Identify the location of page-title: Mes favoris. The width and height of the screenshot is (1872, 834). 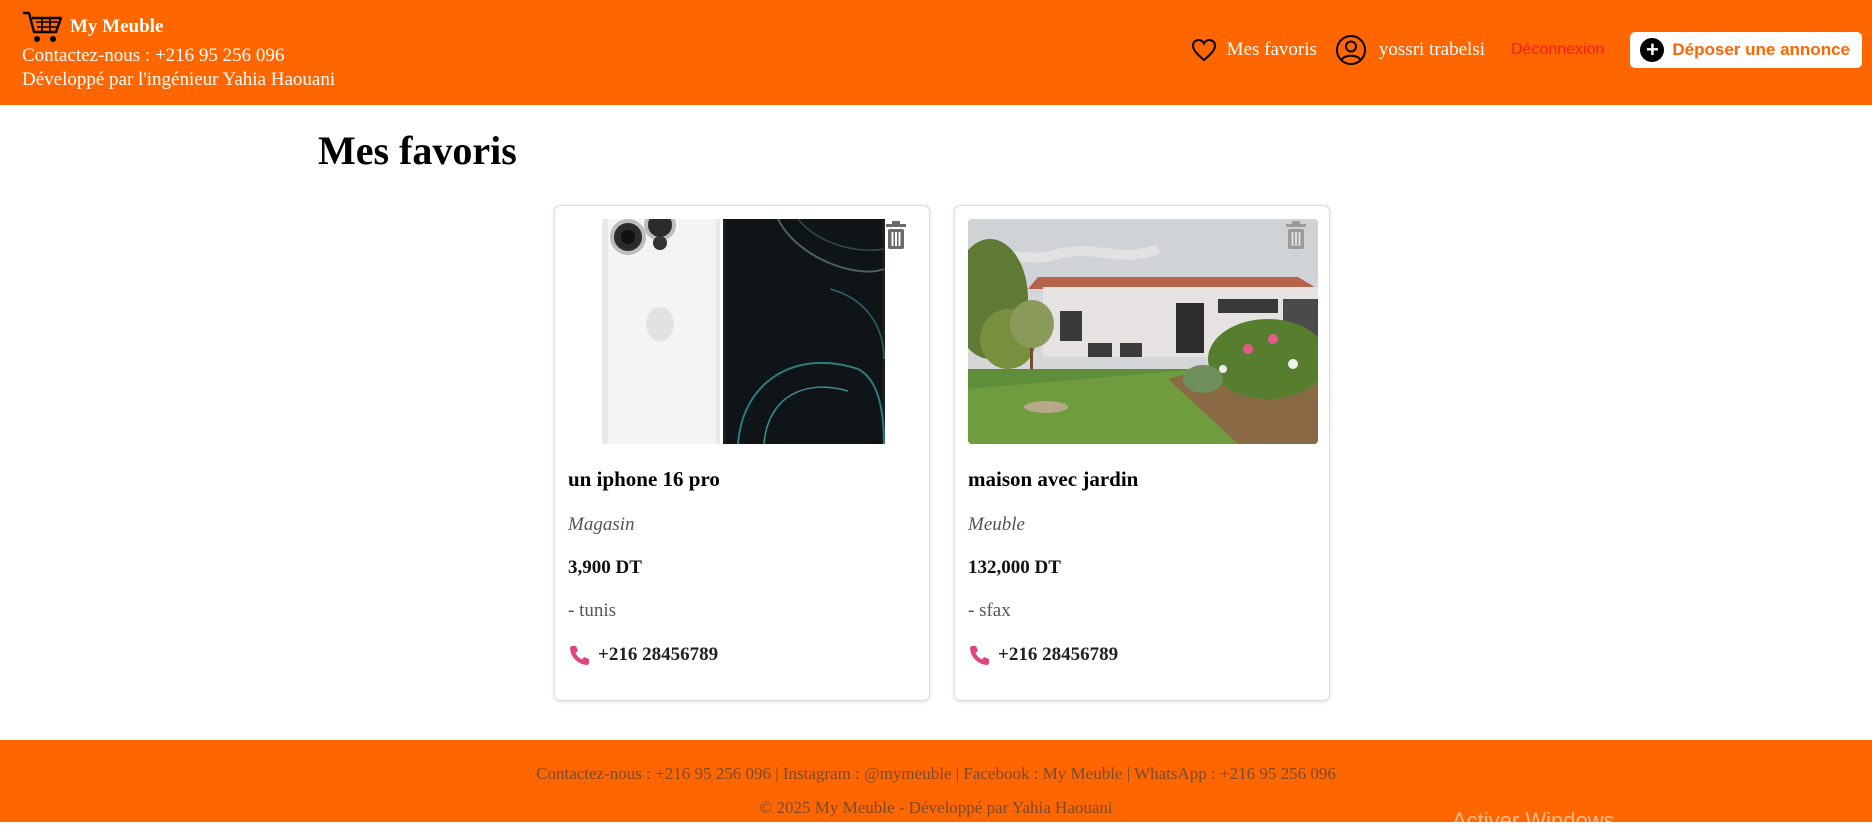
(417, 150).